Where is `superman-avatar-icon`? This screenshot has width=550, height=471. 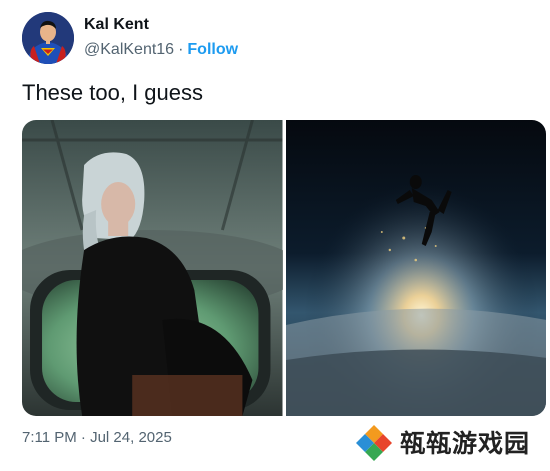
superman-avatar-icon is located at coordinates (48, 38).